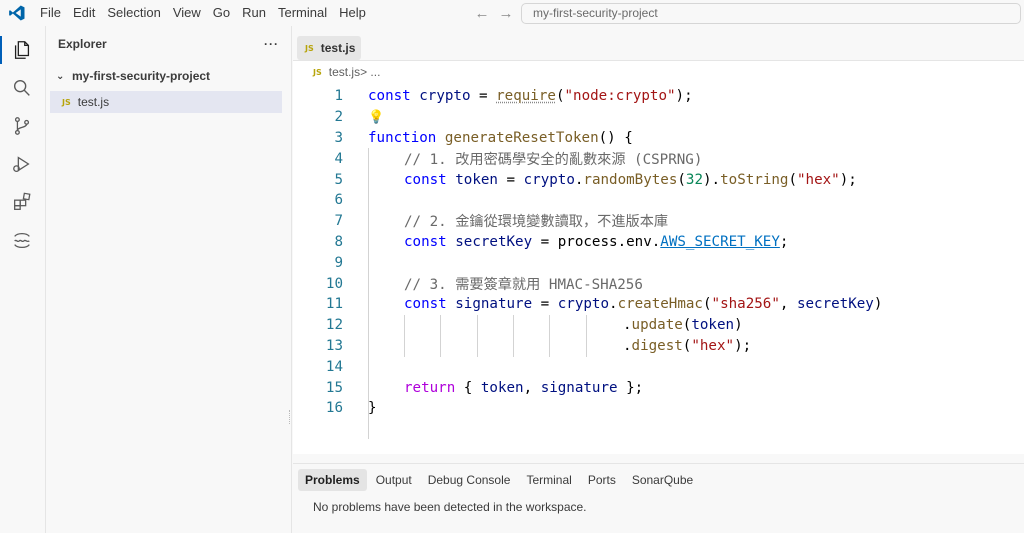 Image resolution: width=1024 pixels, height=533 pixels. Describe the element at coordinates (168, 43) in the screenshot. I see `sidebar-header: Explorer ···` at that location.